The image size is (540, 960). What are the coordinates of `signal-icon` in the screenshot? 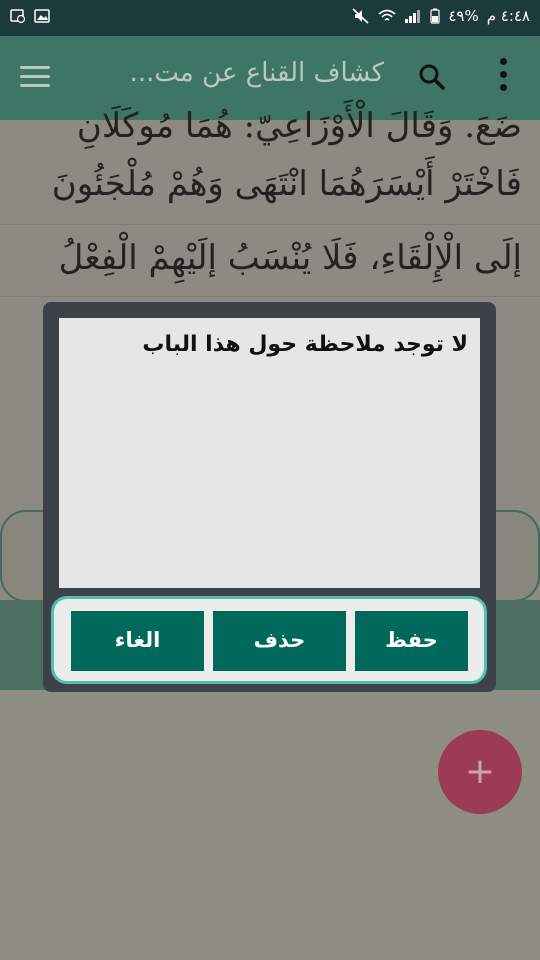 It's located at (413, 16).